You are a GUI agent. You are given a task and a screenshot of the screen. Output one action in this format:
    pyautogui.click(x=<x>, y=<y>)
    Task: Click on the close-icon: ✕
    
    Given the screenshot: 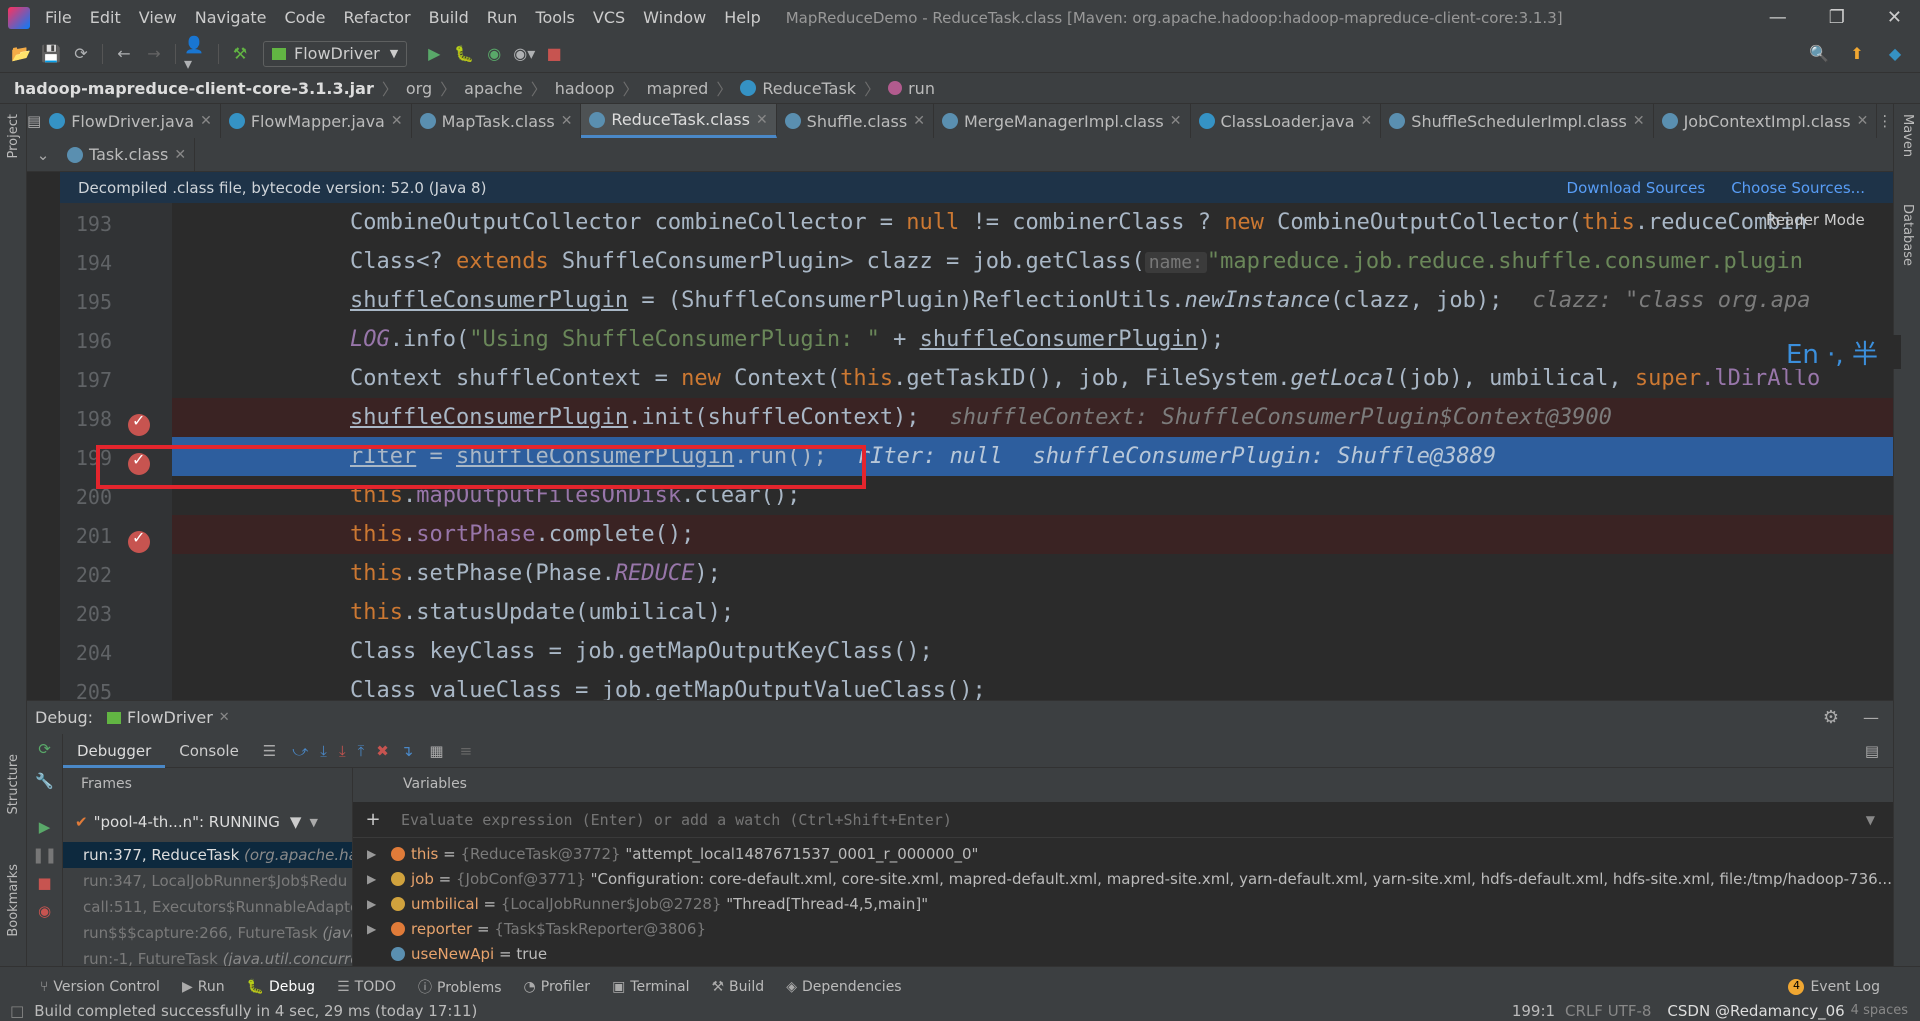 What is the action you would take?
    pyautogui.click(x=1894, y=17)
    